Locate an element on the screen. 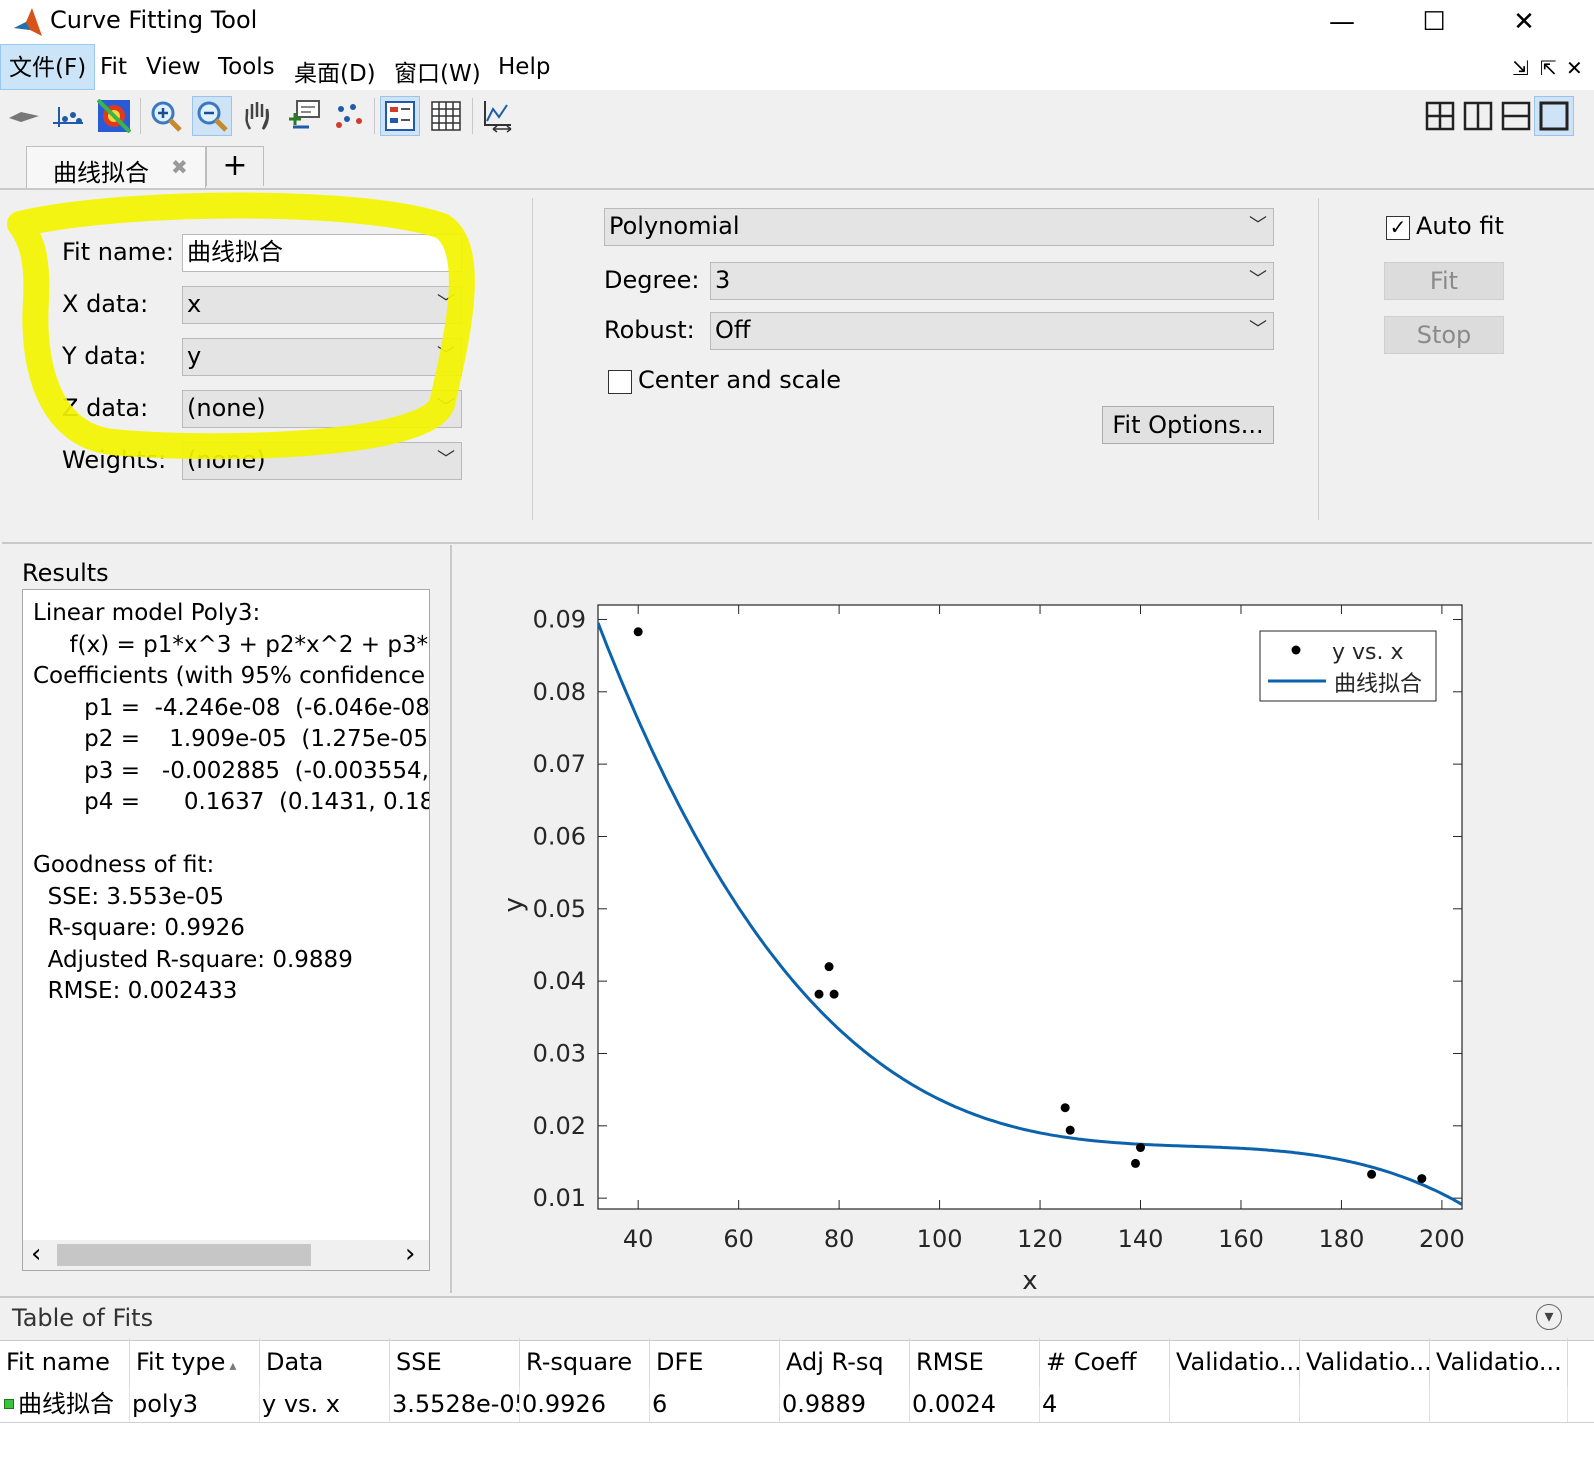 The height and width of the screenshot is (1465, 1594). x-tick-label: 40 is located at coordinates (638, 1239).